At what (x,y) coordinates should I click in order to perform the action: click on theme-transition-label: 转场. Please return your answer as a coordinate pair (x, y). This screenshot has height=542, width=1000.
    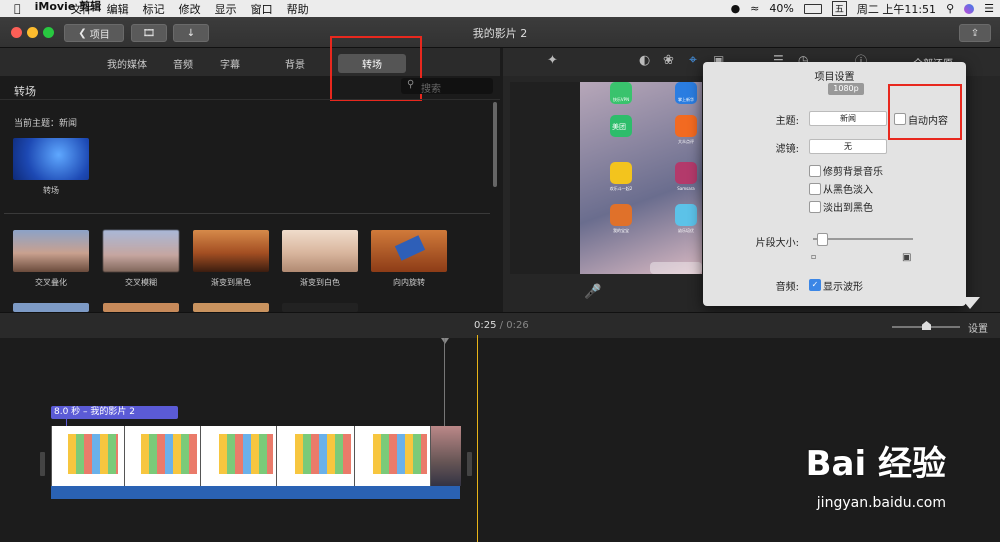
    Looking at the image, I should click on (51, 190).